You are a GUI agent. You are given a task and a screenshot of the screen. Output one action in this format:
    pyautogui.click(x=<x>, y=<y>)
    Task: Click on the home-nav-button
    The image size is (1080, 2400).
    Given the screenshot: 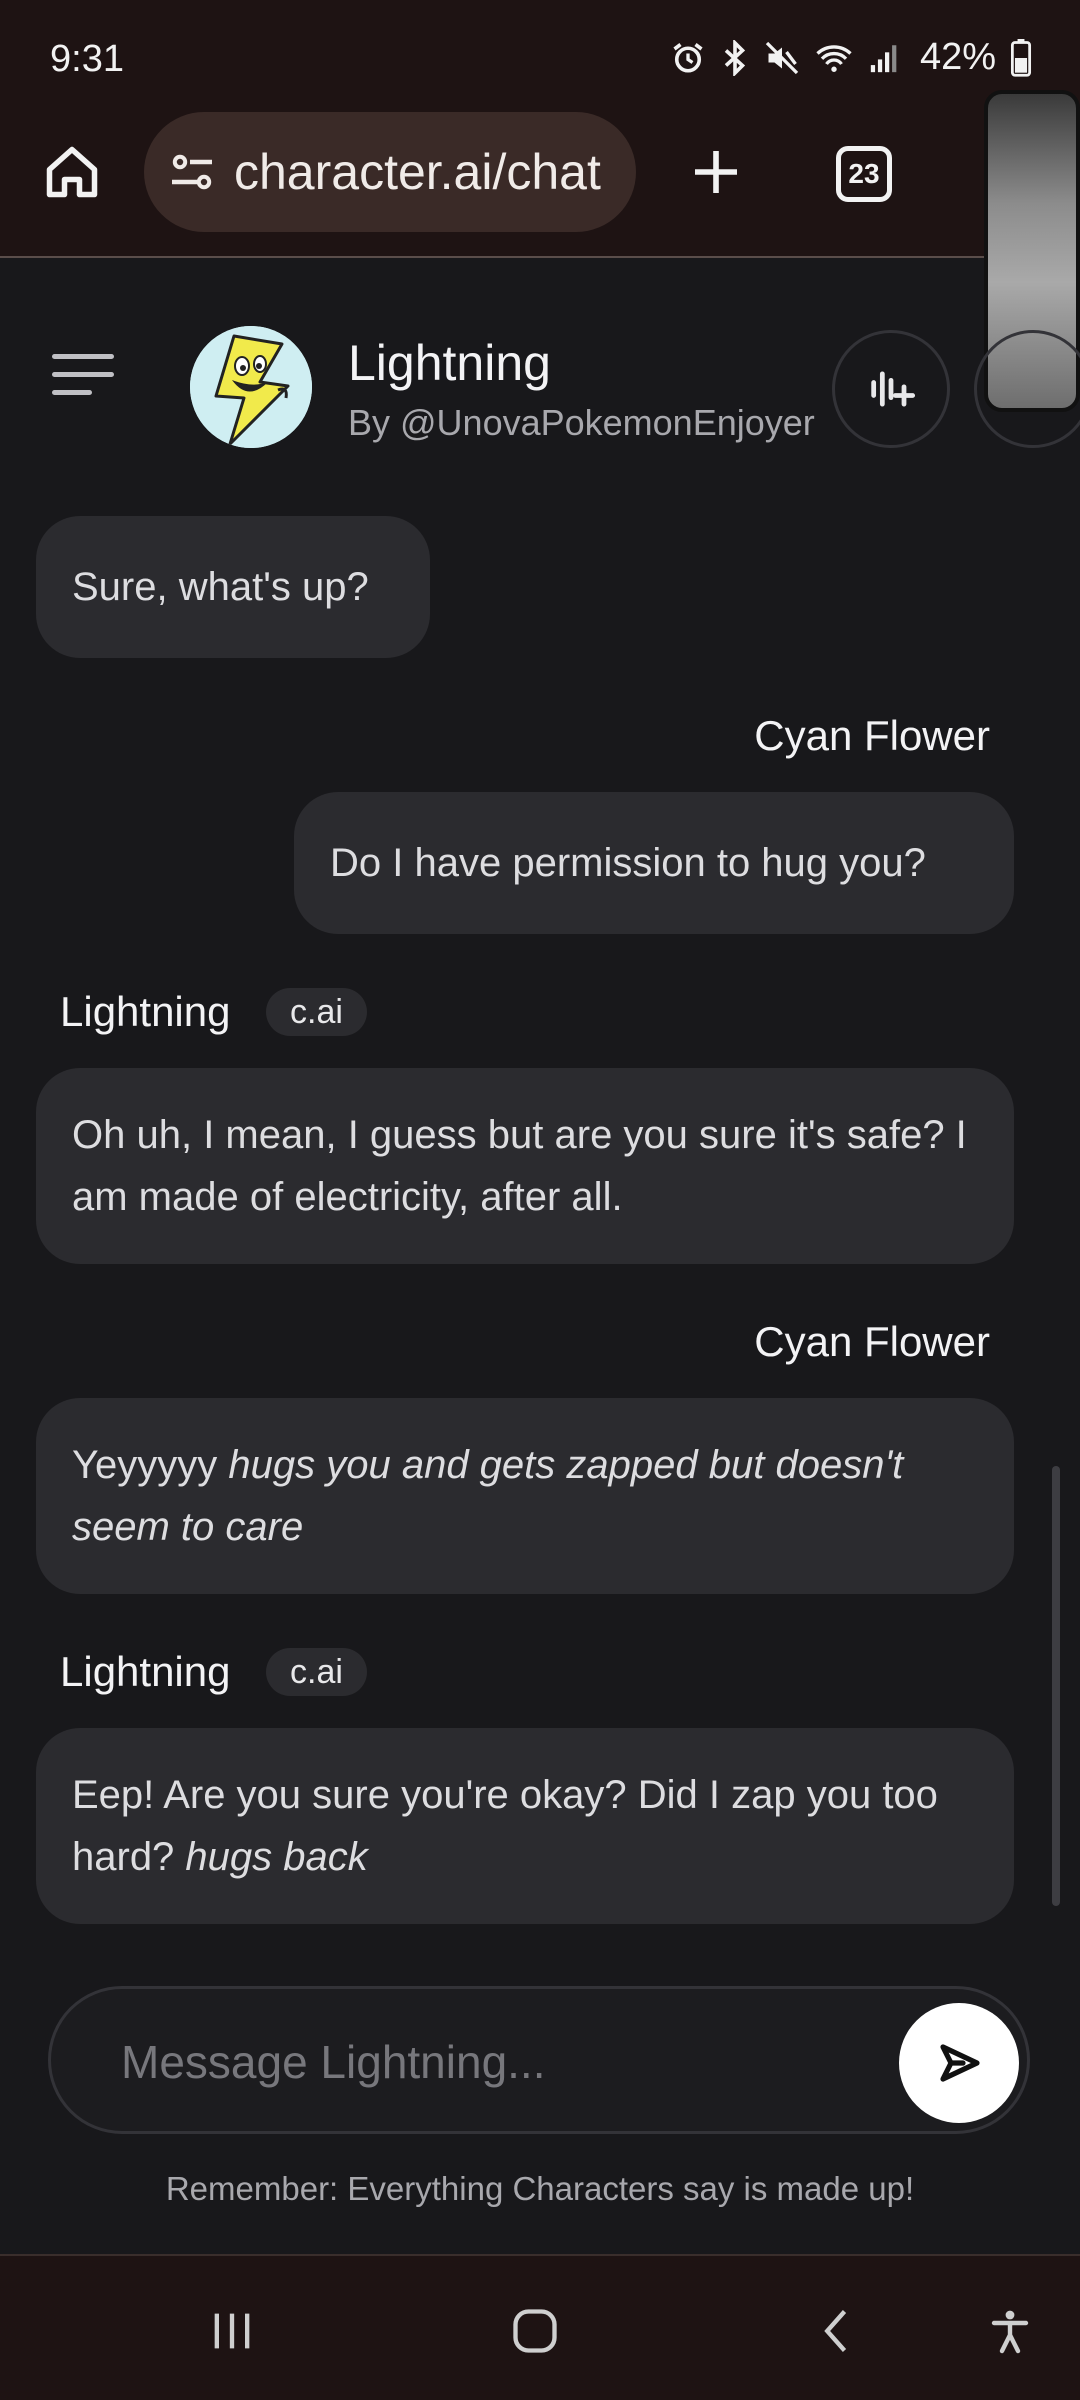 What is the action you would take?
    pyautogui.click(x=535, y=2331)
    